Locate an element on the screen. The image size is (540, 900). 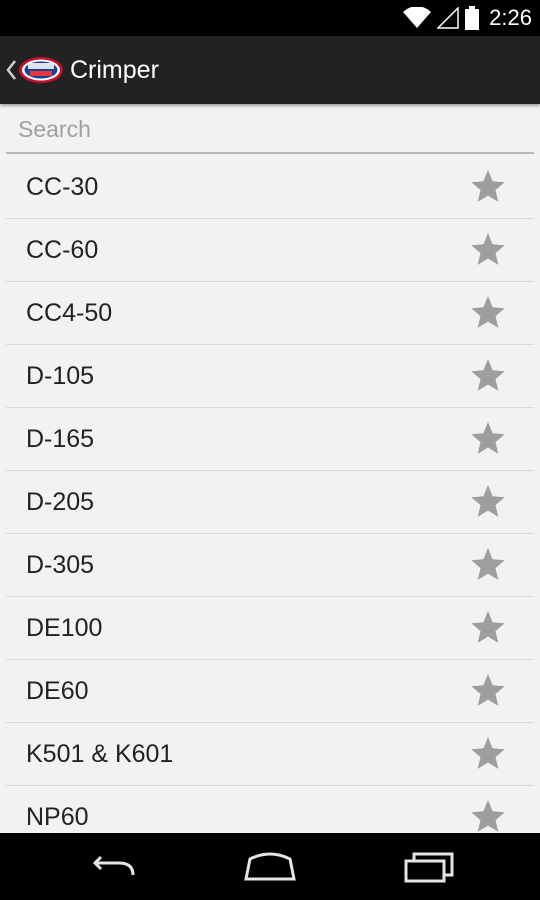
list-item-label: CC-60 is located at coordinates (62, 249).